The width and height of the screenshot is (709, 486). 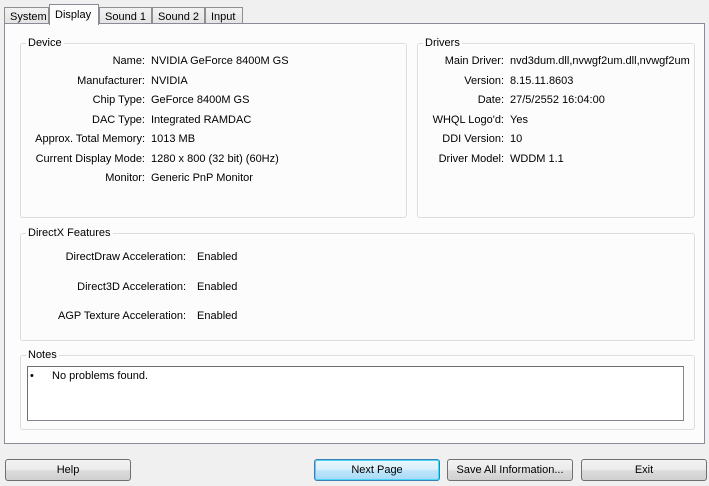 What do you see at coordinates (200, 100) in the screenshot?
I see `device-chip-type-value: GeForce 8400M GS` at bounding box center [200, 100].